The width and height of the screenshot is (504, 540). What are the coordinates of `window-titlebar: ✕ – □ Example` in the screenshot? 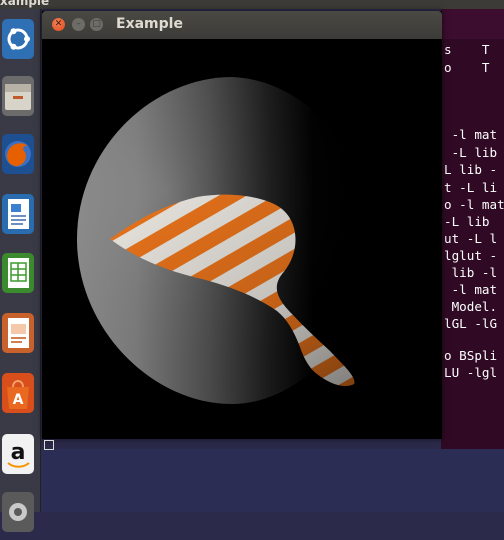 It's located at (242, 25).